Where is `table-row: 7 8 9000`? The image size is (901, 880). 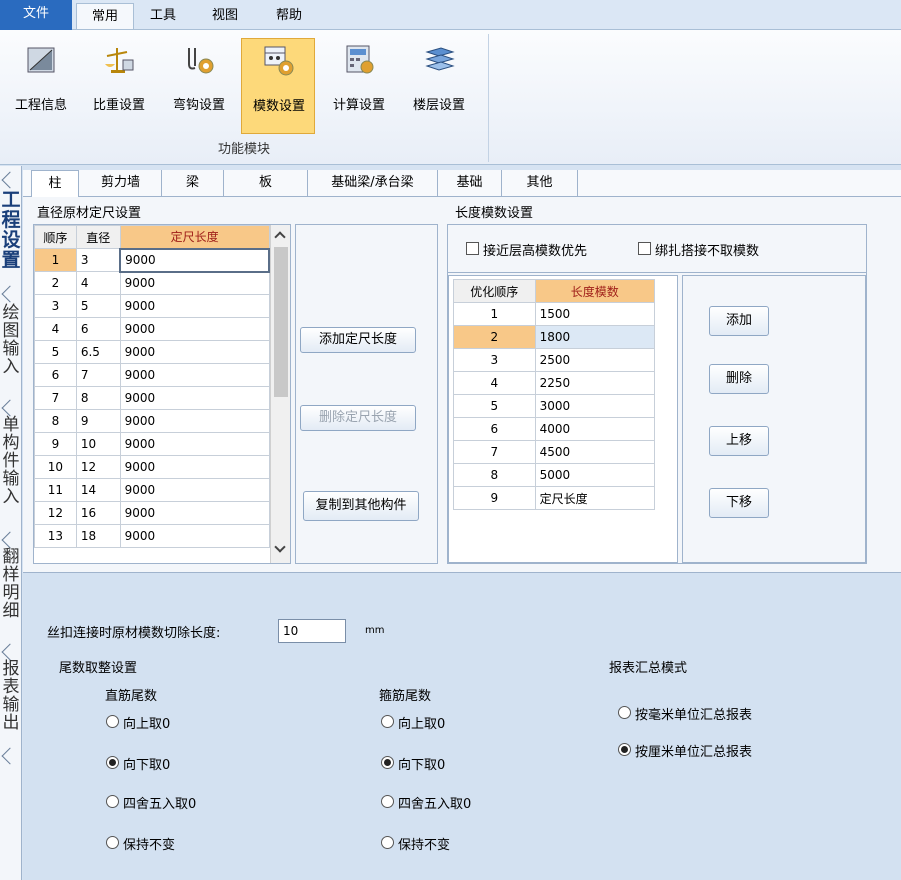
table-row: 7 8 9000 is located at coordinates (152, 398).